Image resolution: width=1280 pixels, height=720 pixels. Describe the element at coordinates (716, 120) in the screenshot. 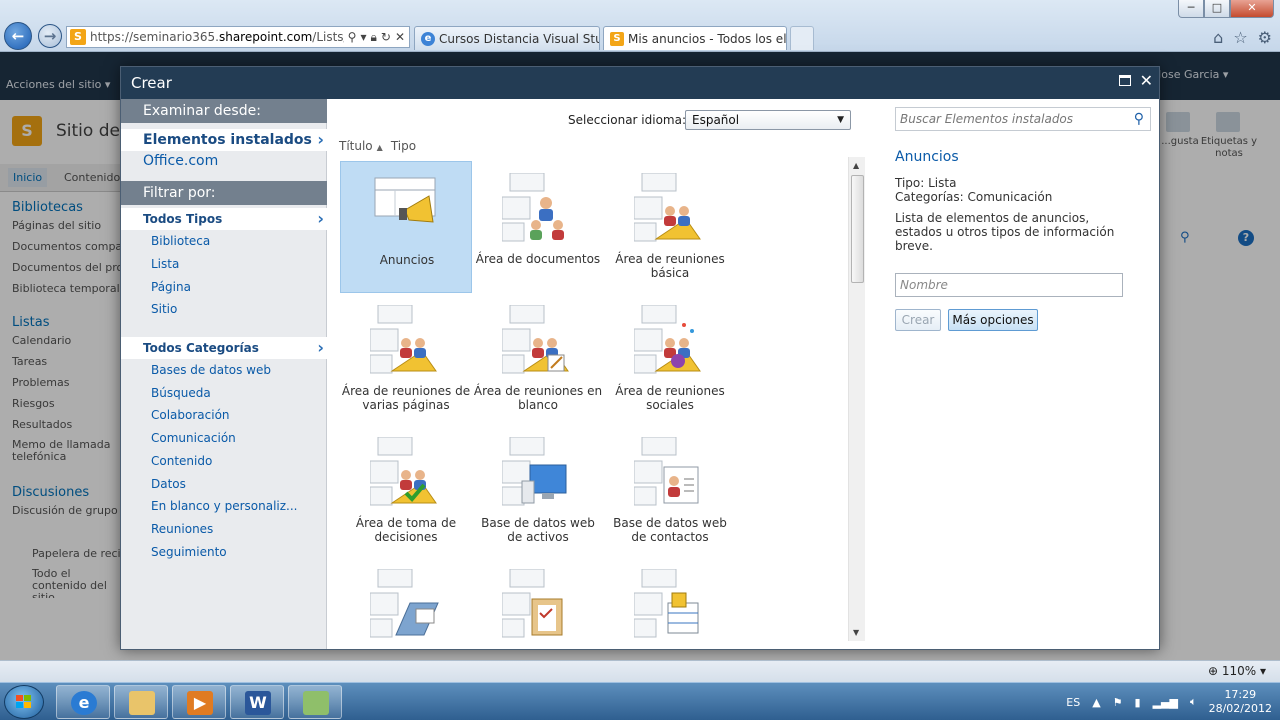

I see `language-value: Español` at that location.